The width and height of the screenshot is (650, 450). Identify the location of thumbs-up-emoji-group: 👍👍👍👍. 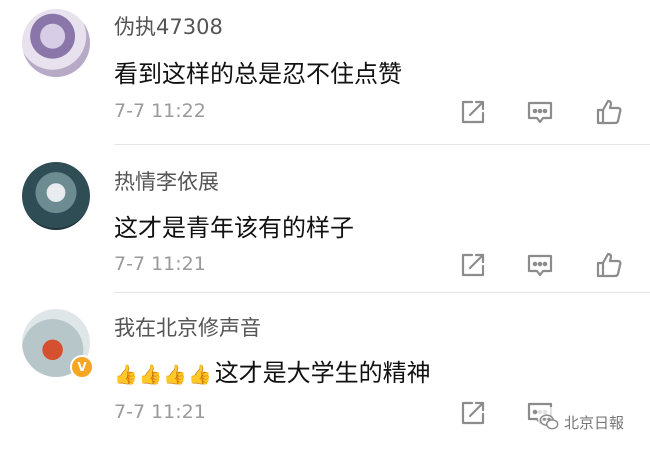
(163, 373).